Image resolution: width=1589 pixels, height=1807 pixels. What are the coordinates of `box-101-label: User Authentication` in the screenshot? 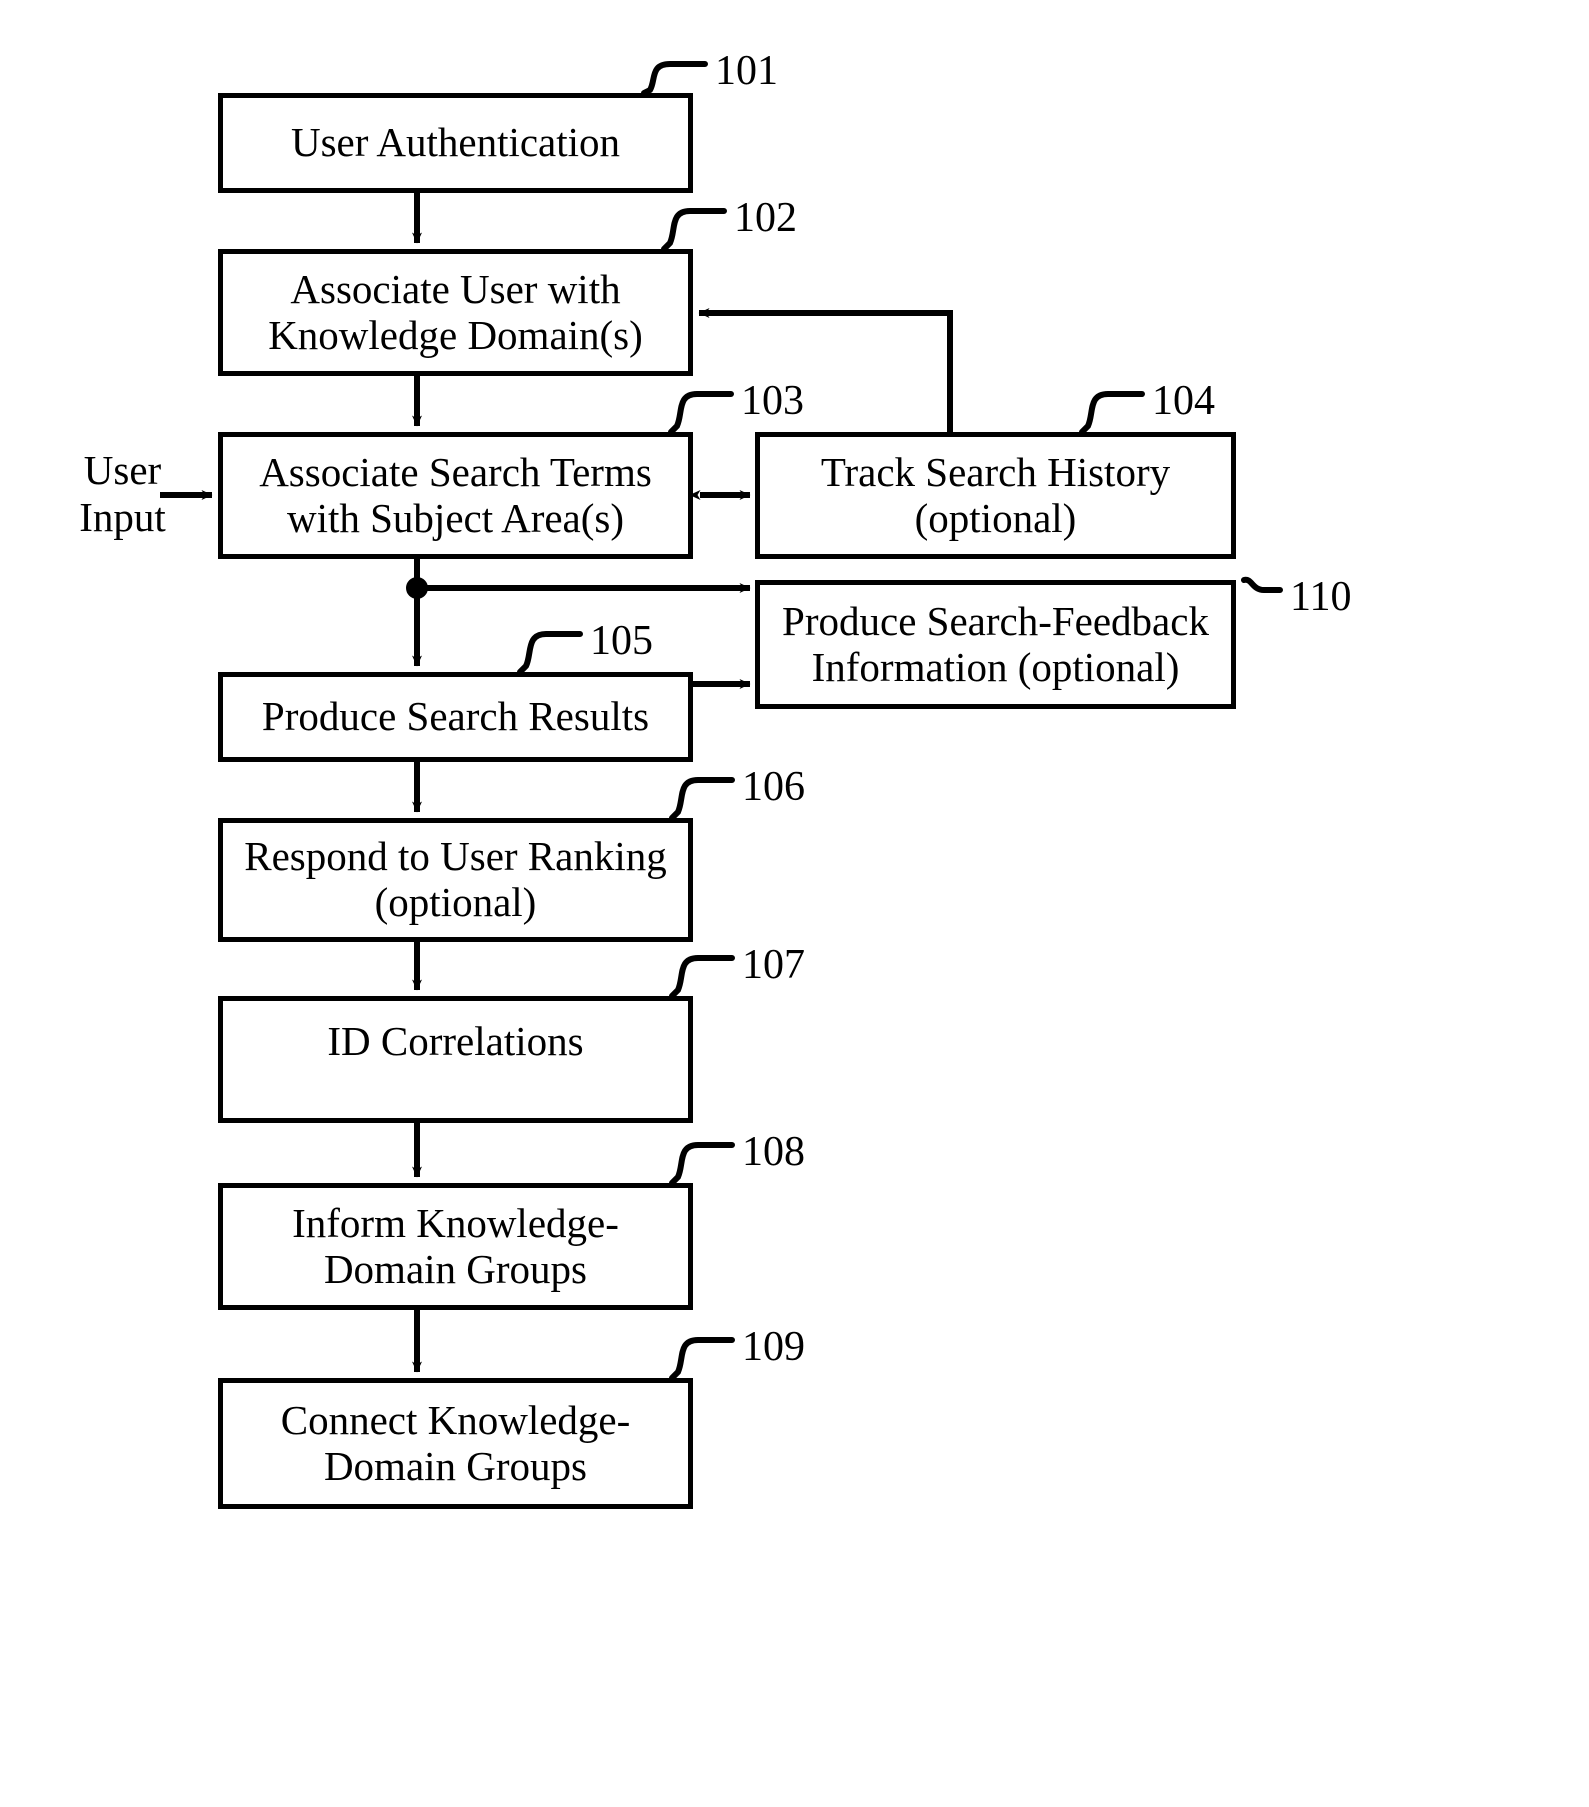 It's located at (455, 142).